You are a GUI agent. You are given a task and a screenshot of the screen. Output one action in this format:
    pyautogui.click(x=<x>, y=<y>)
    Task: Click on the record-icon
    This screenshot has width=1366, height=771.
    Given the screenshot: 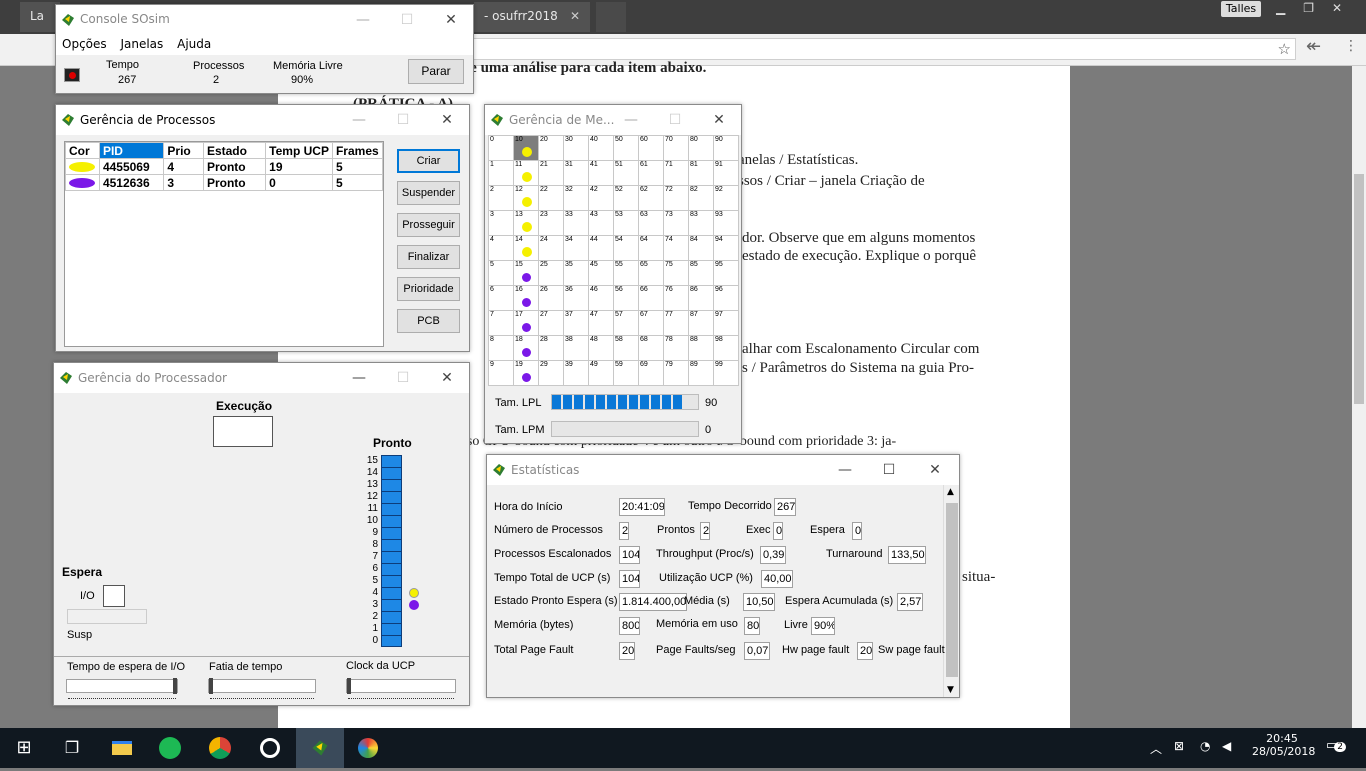 What is the action you would take?
    pyautogui.click(x=72, y=75)
    